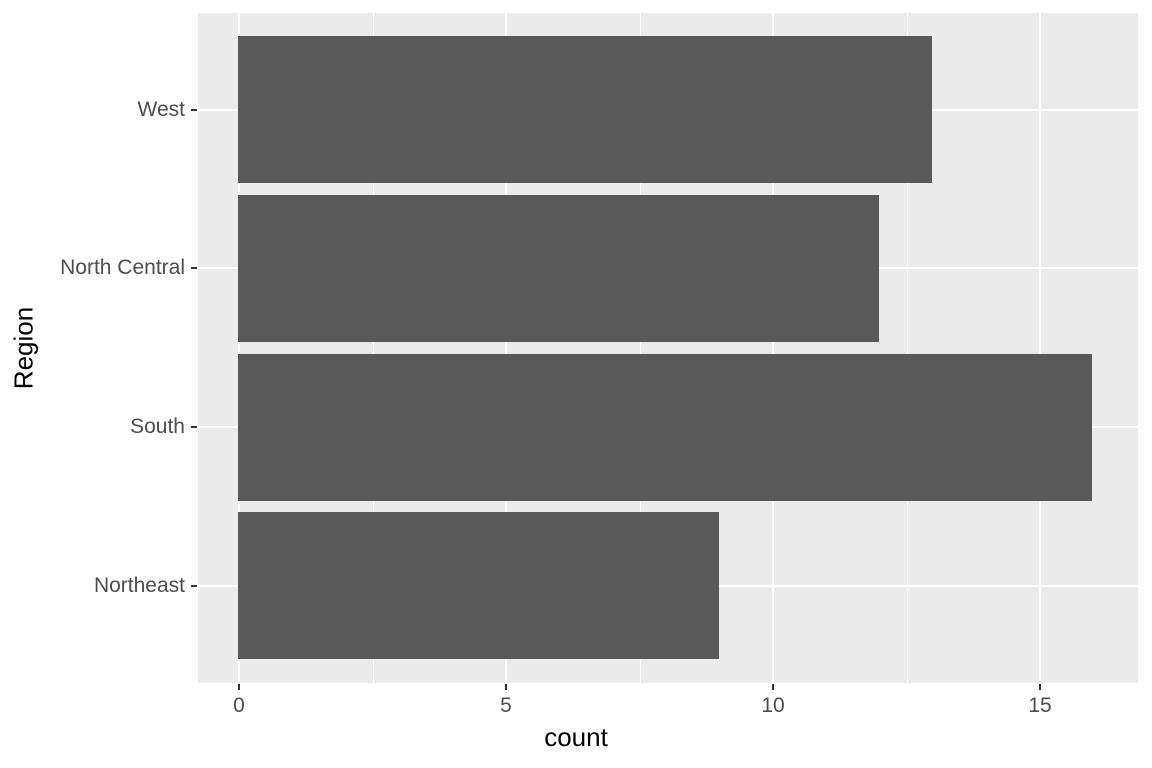 The height and width of the screenshot is (768, 1152). I want to click on bar-north-central, so click(558, 268).